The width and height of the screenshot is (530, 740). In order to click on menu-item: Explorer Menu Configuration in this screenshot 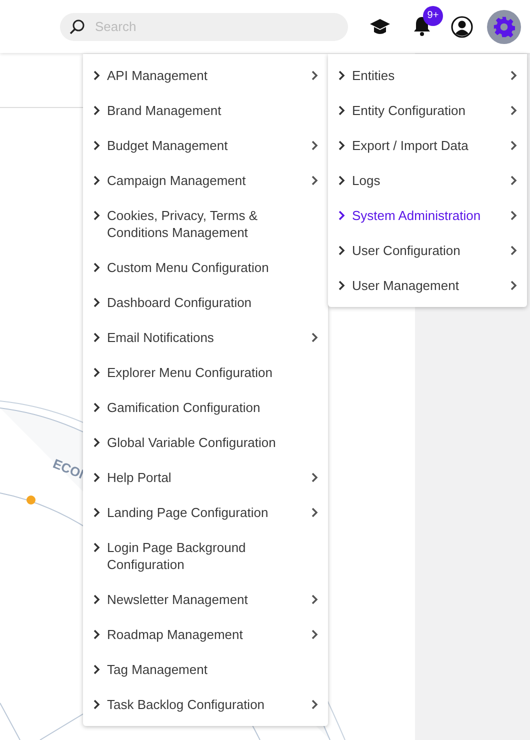, I will do `click(205, 372)`.